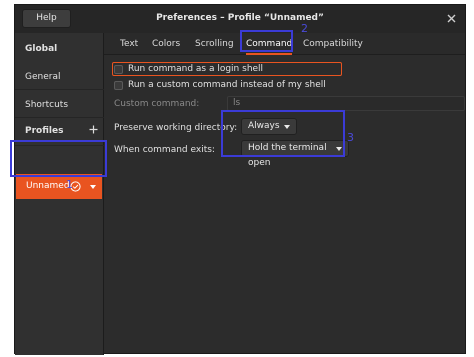 The height and width of the screenshot is (357, 474). Describe the element at coordinates (48, 186) in the screenshot. I see `profile-name: Unnamed` at that location.